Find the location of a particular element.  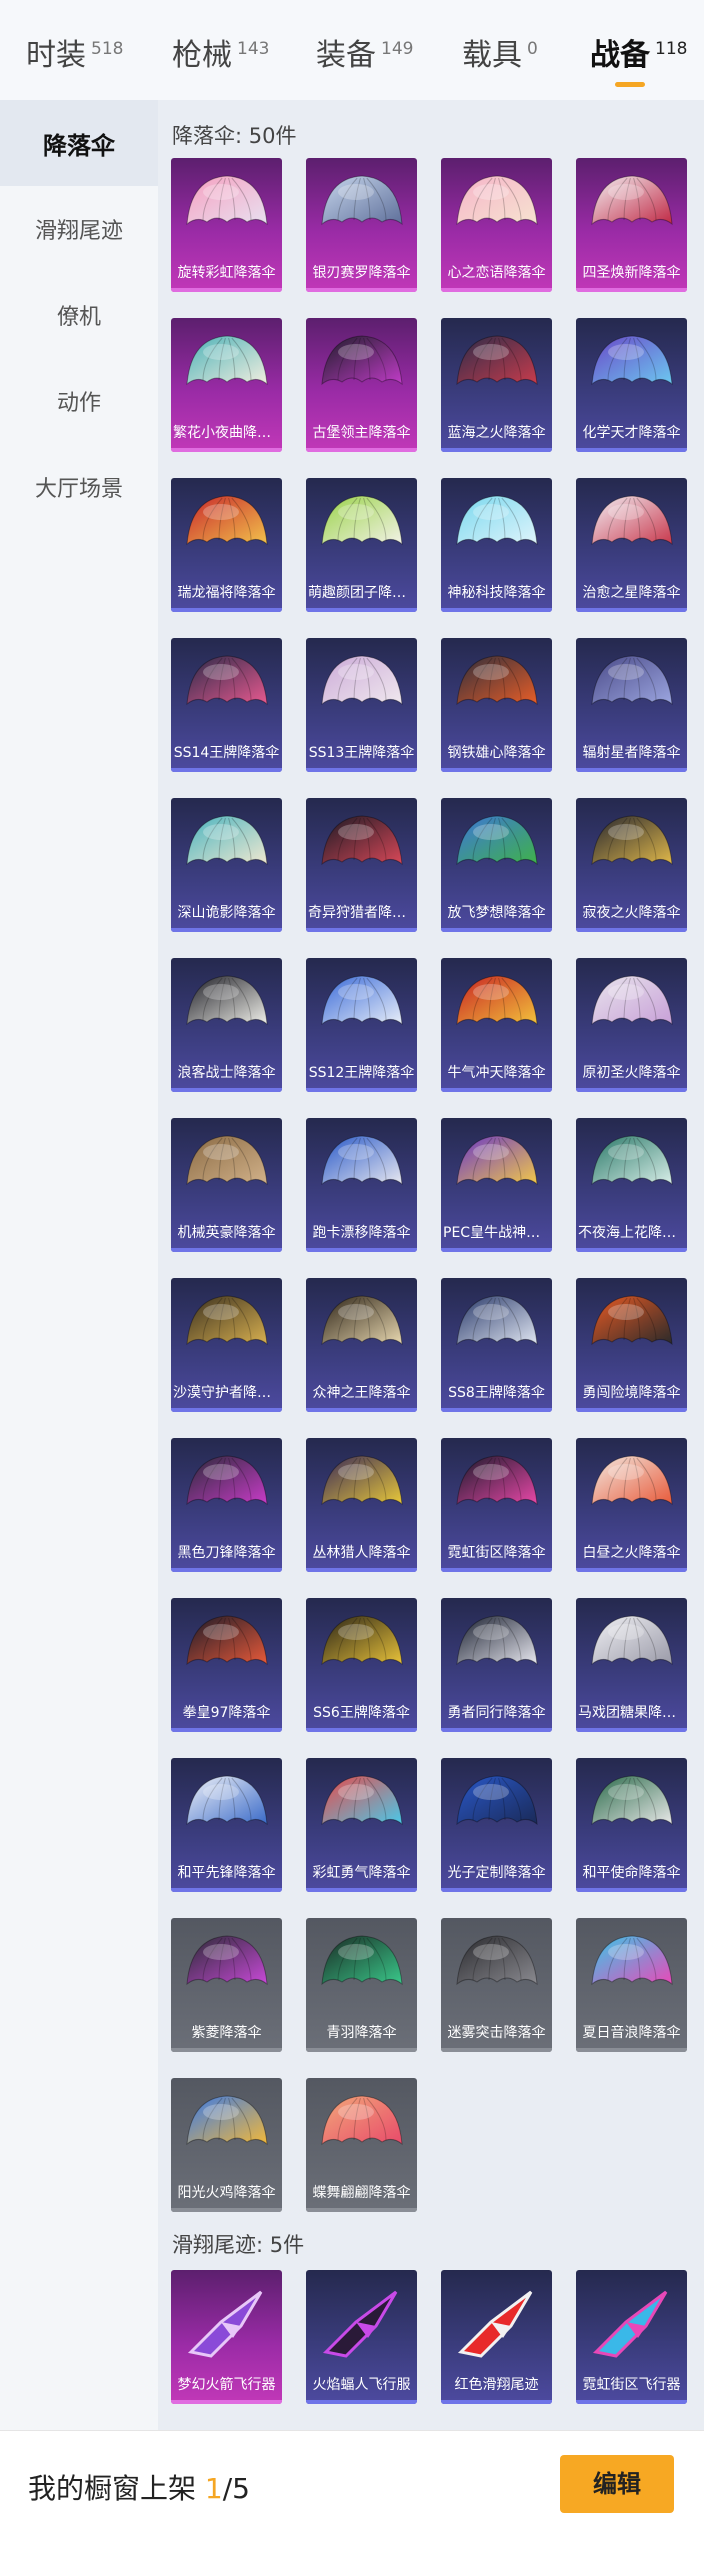

parachute-item: 沙漠守护者降落伞 is located at coordinates (226, 1345).